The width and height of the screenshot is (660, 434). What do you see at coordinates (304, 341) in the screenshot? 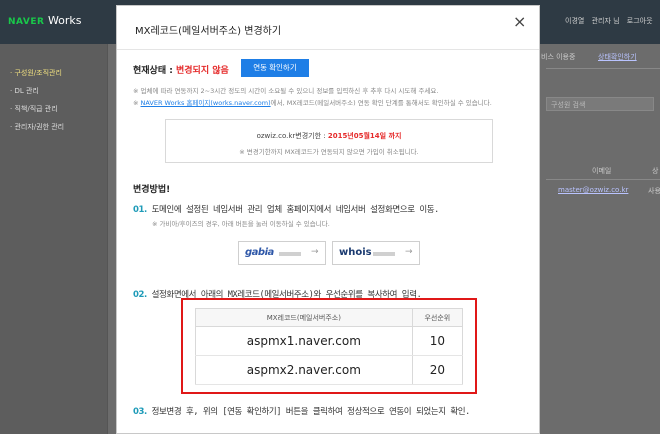
I see `mx-record-cell: aspmx1.naver.com` at bounding box center [304, 341].